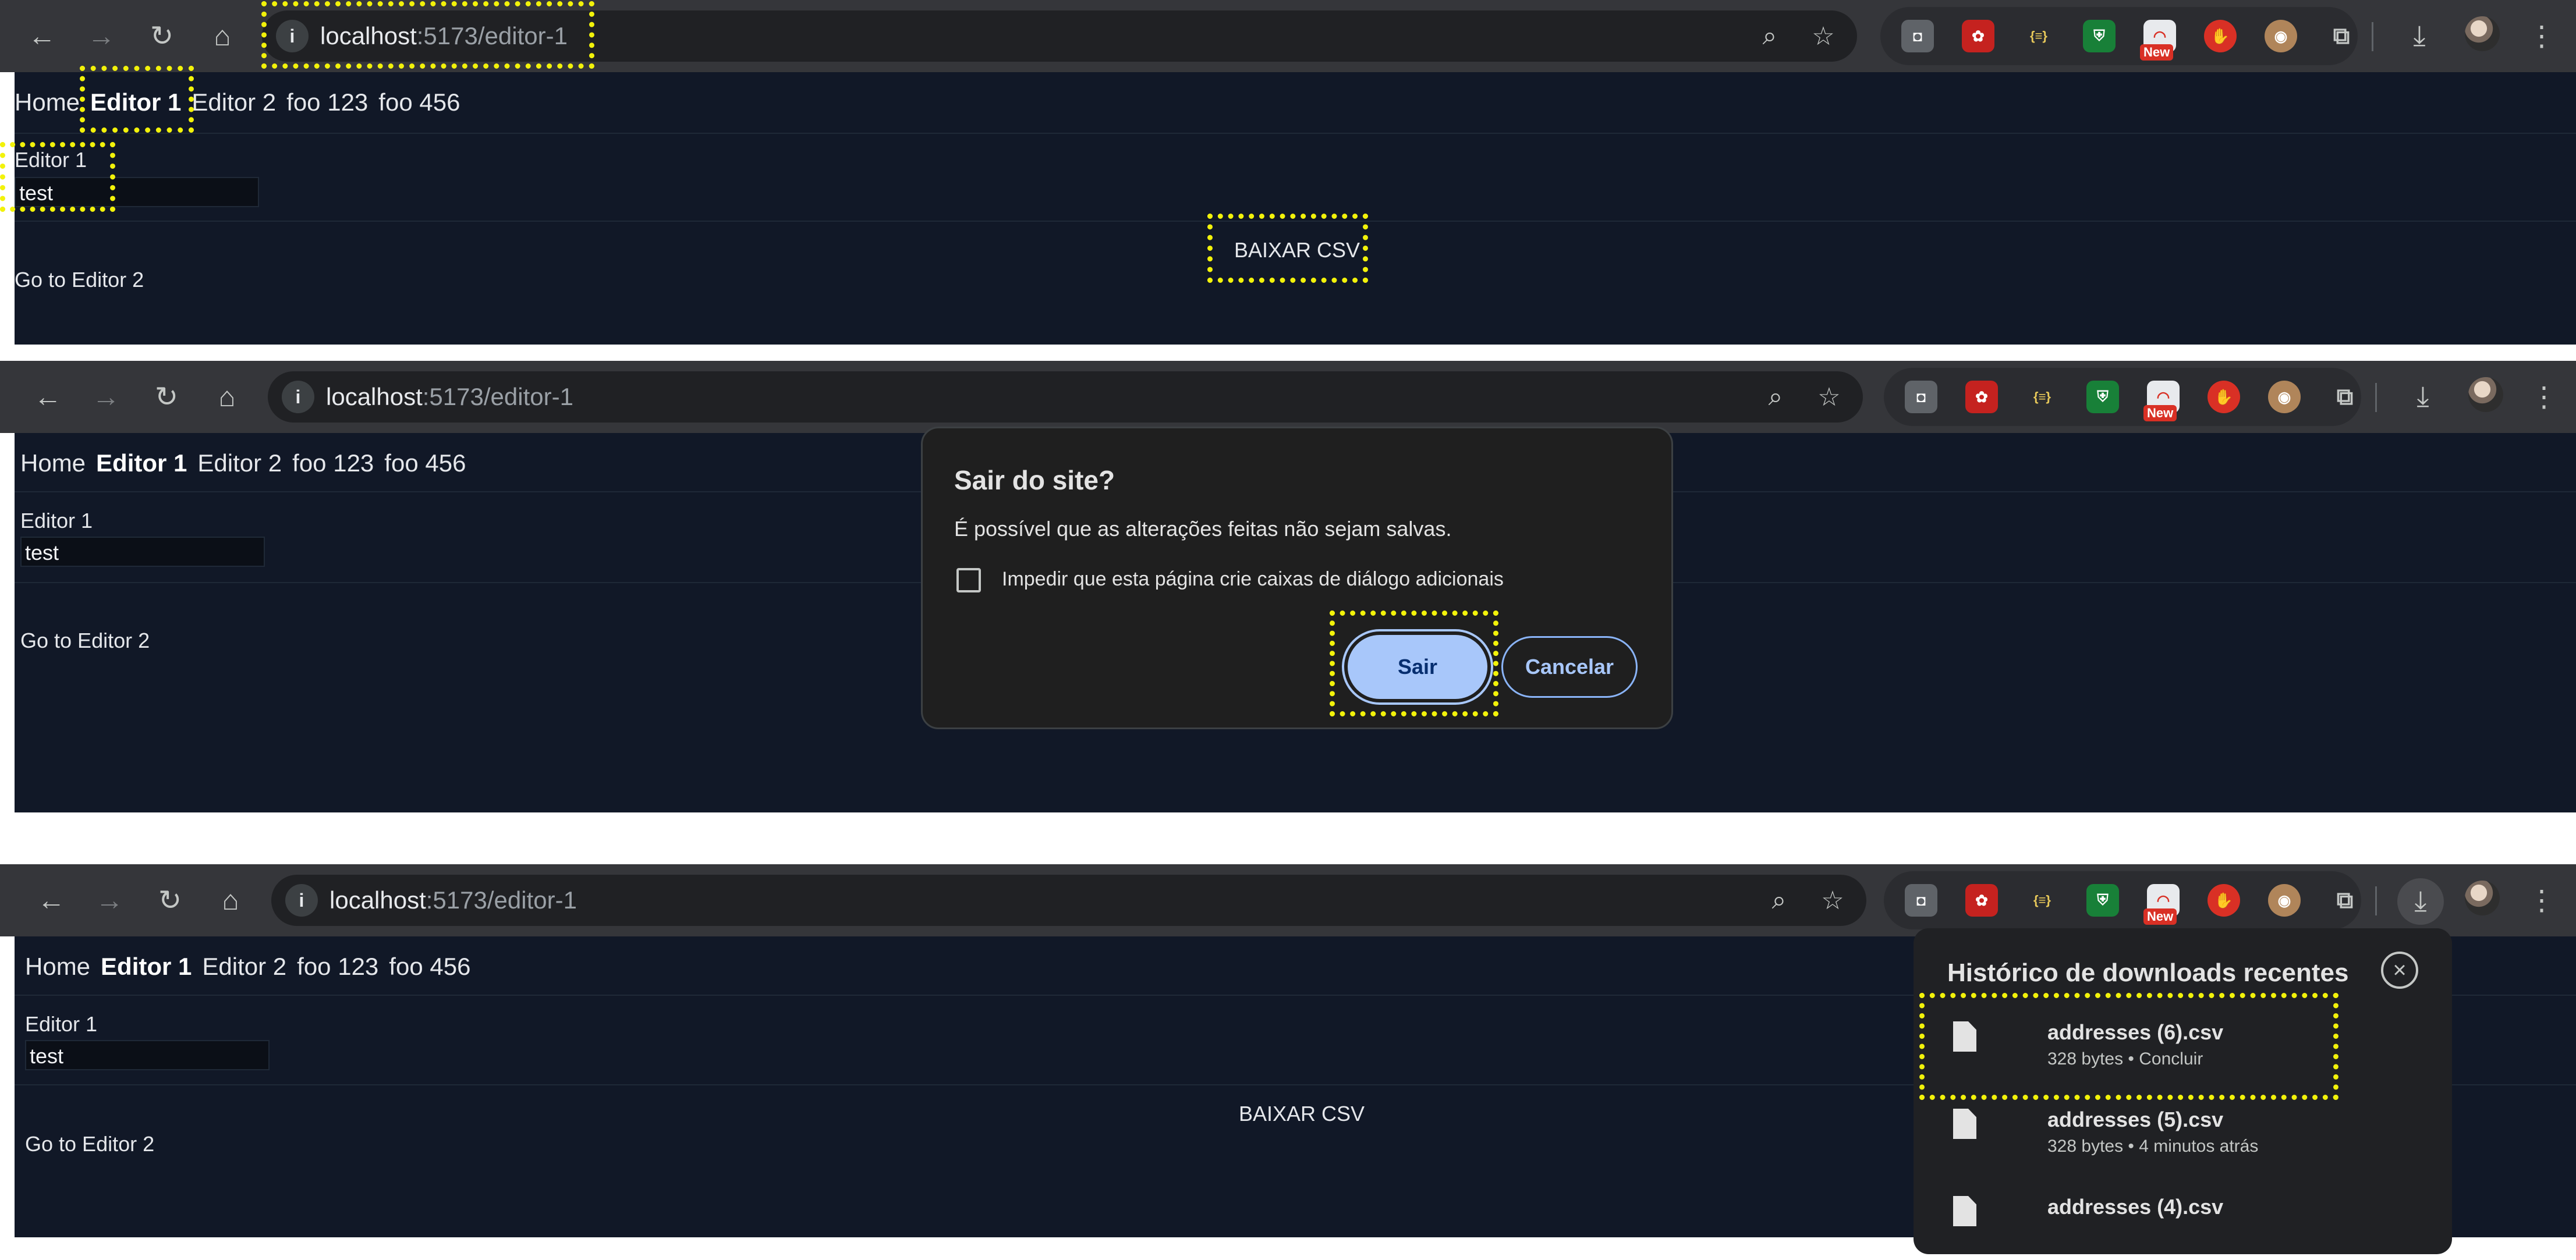 This screenshot has width=2576, height=1260. Describe the element at coordinates (2135, 1120) in the screenshot. I see `download-filename: addresses (5).csv` at that location.